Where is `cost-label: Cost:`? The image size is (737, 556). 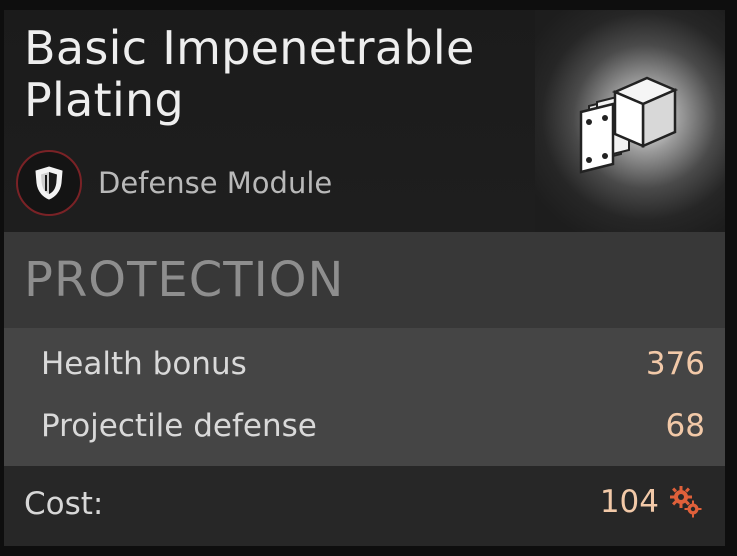
cost-label: Cost: is located at coordinates (64, 504).